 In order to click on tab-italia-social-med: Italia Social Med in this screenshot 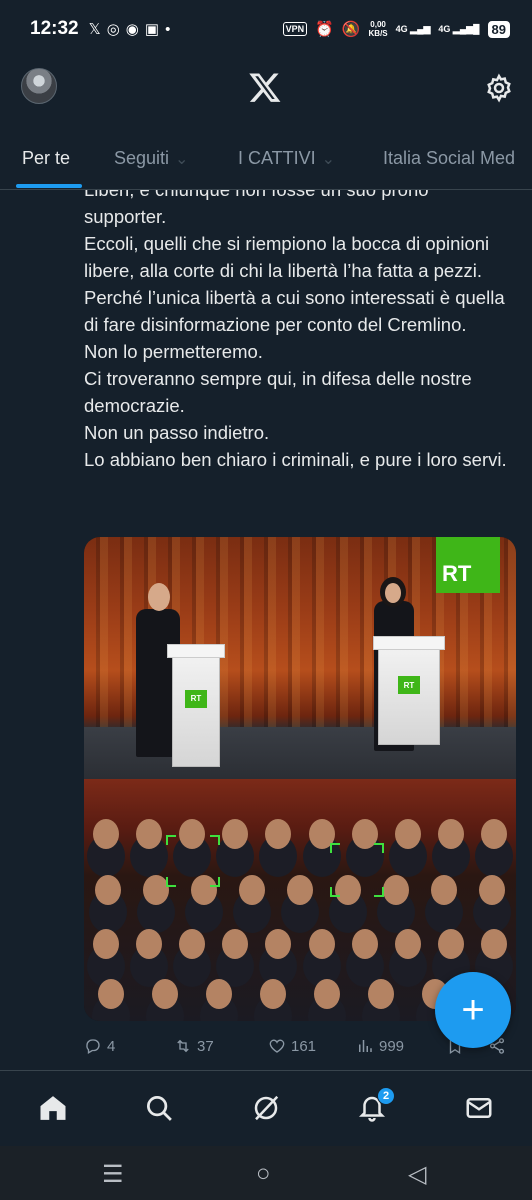, I will do `click(449, 158)`.